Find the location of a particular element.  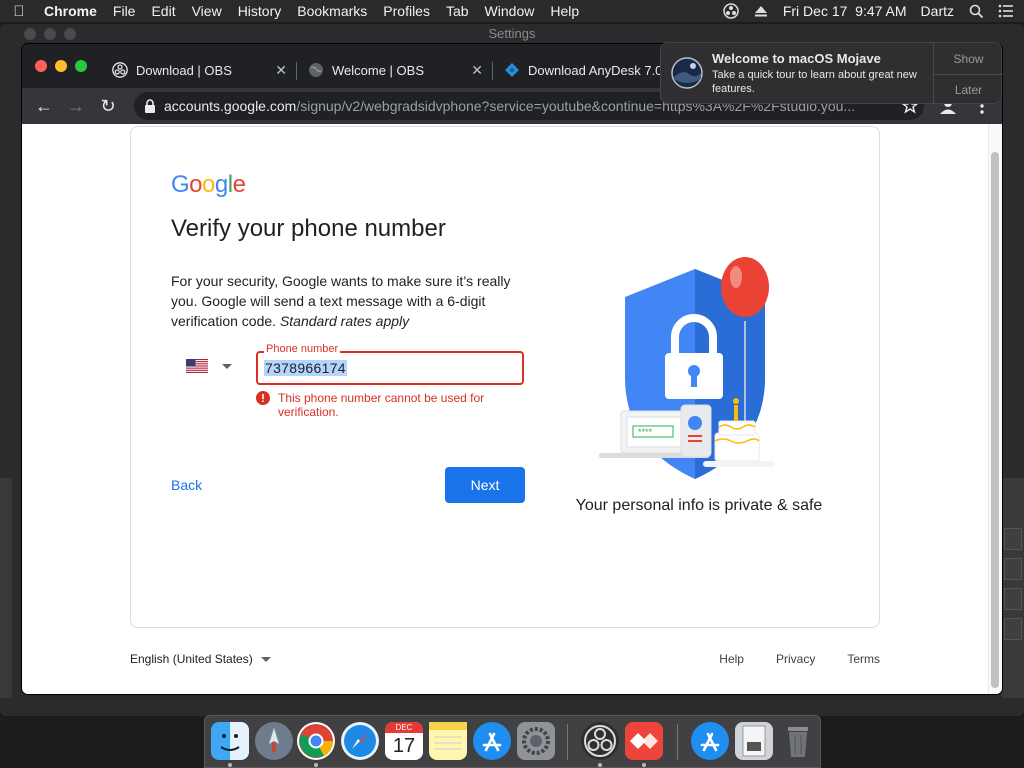

menu-history: History is located at coordinates (260, 11).